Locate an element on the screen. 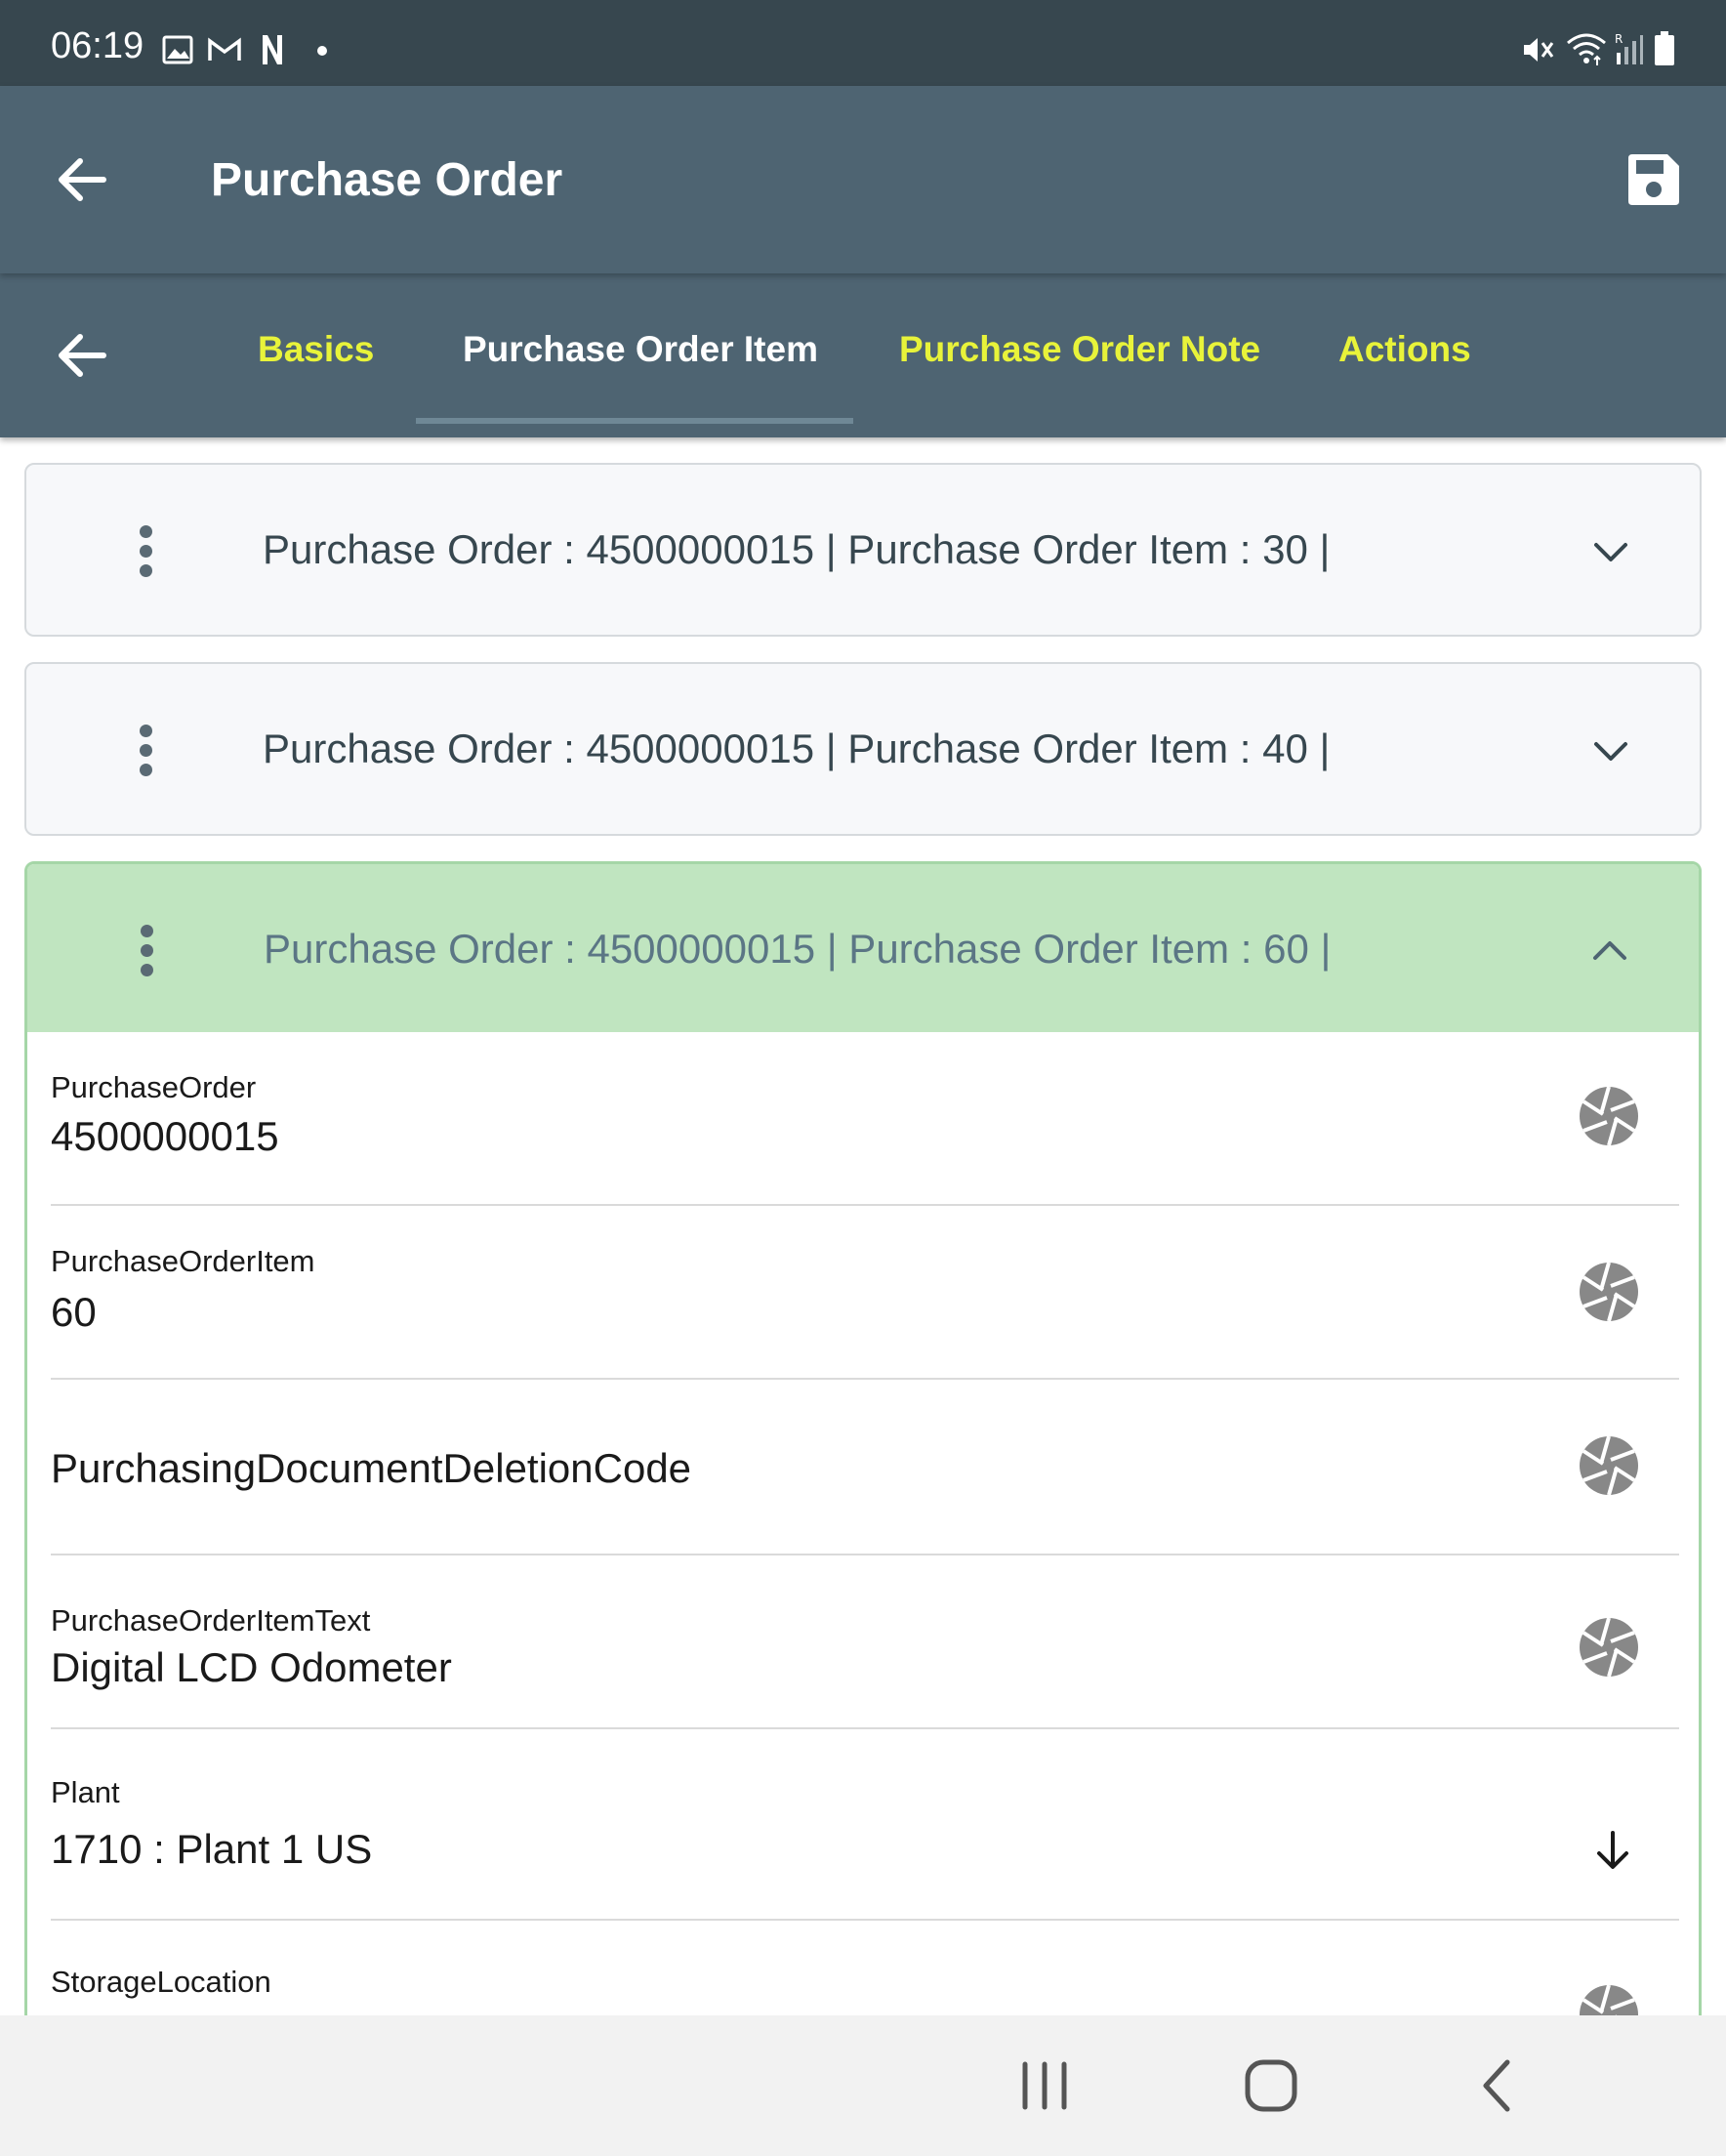 This screenshot has width=1726, height=2156. image-icon is located at coordinates (177, 50).